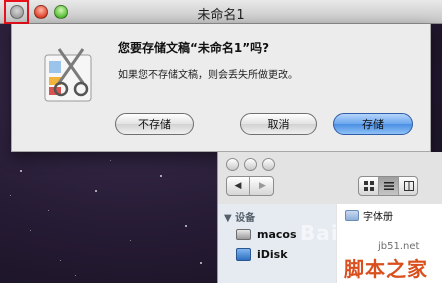  What do you see at coordinates (238, 186) in the screenshot?
I see `back-button: ◀` at bounding box center [238, 186].